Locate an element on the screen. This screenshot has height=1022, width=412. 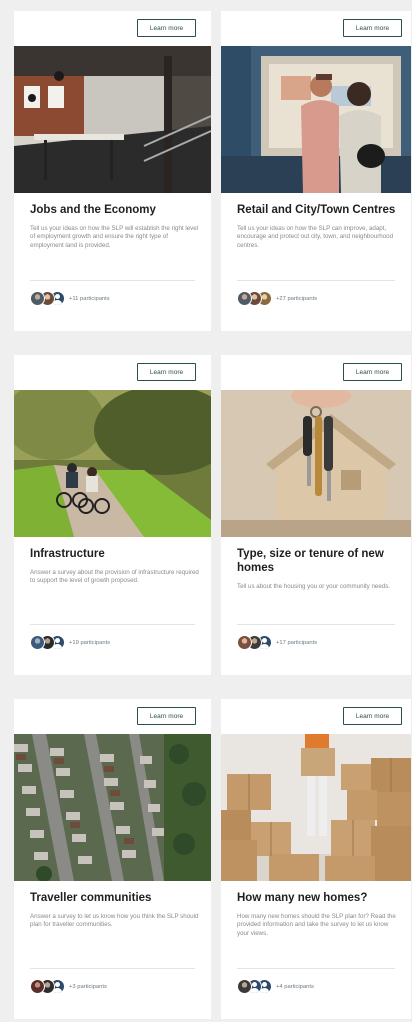
card-title: Infrastructure is located at coordinates (116, 554).